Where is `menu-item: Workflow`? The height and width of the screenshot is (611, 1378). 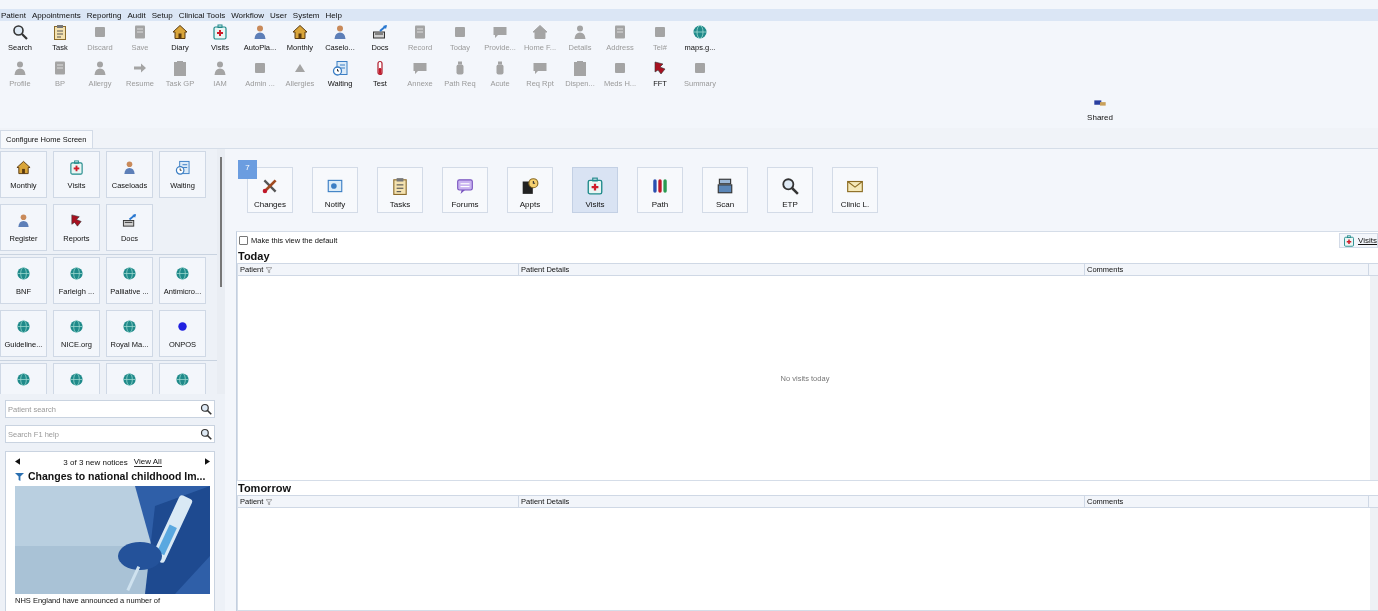 menu-item: Workflow is located at coordinates (249, 15).